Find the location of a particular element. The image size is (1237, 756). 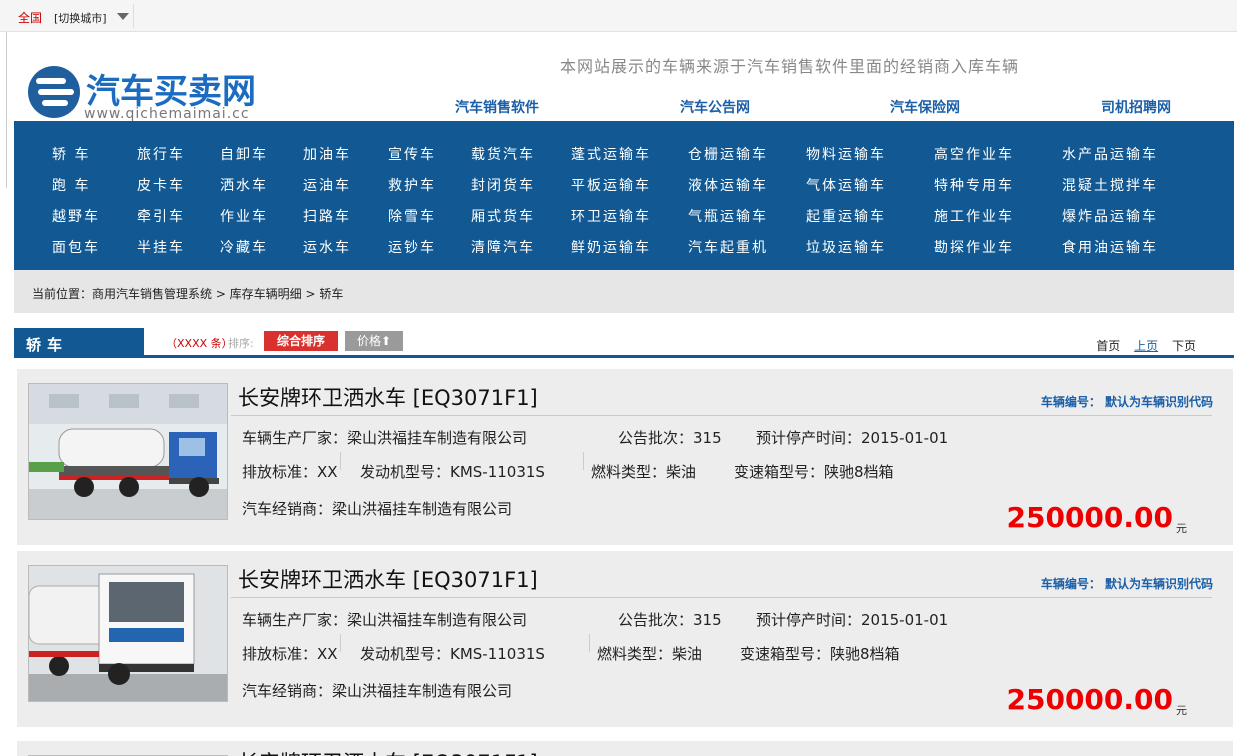

chevron-down-icon is located at coordinates (123, 16).